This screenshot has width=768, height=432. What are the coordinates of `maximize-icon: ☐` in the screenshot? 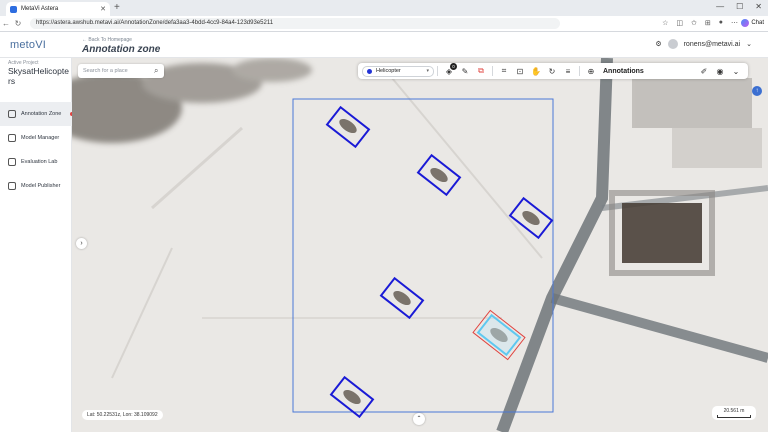 It's located at (739, 6).